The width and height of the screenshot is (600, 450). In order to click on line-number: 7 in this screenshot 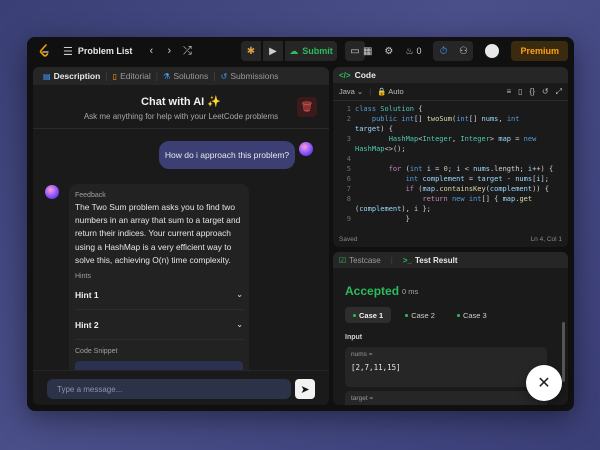, I will do `click(348, 189)`.